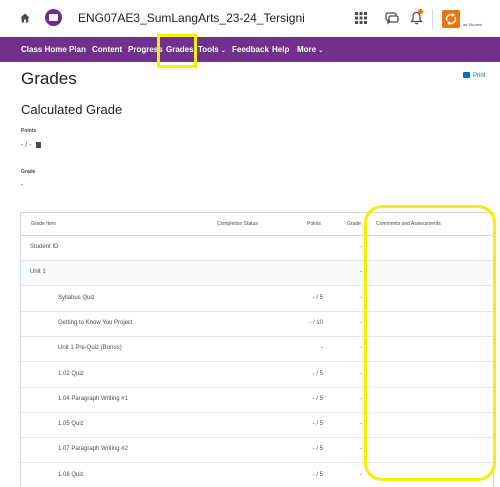 The height and width of the screenshot is (487, 500). What do you see at coordinates (44, 224) in the screenshot?
I see `header-grade-item: Grade Item` at bounding box center [44, 224].